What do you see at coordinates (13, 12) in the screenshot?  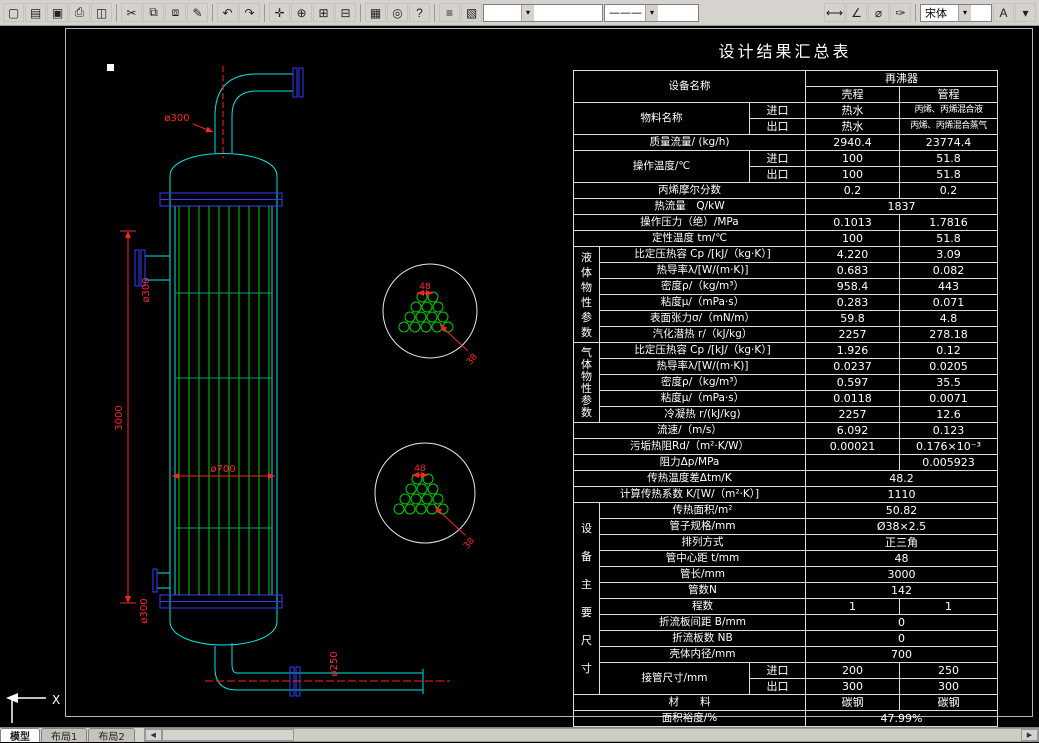 I see `new-button: ▢` at bounding box center [13, 12].